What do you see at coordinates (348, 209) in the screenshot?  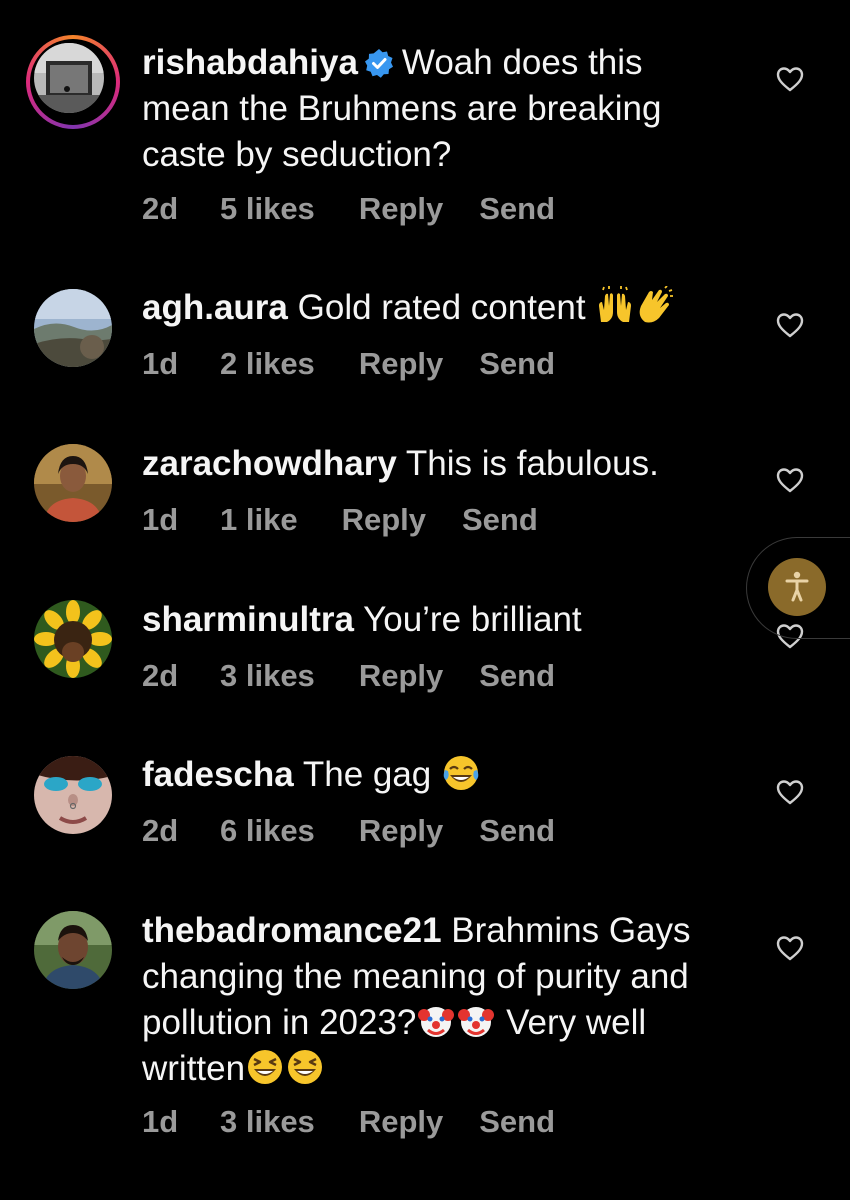 I see `comment-meta: 2d 5 likes Reply Send` at bounding box center [348, 209].